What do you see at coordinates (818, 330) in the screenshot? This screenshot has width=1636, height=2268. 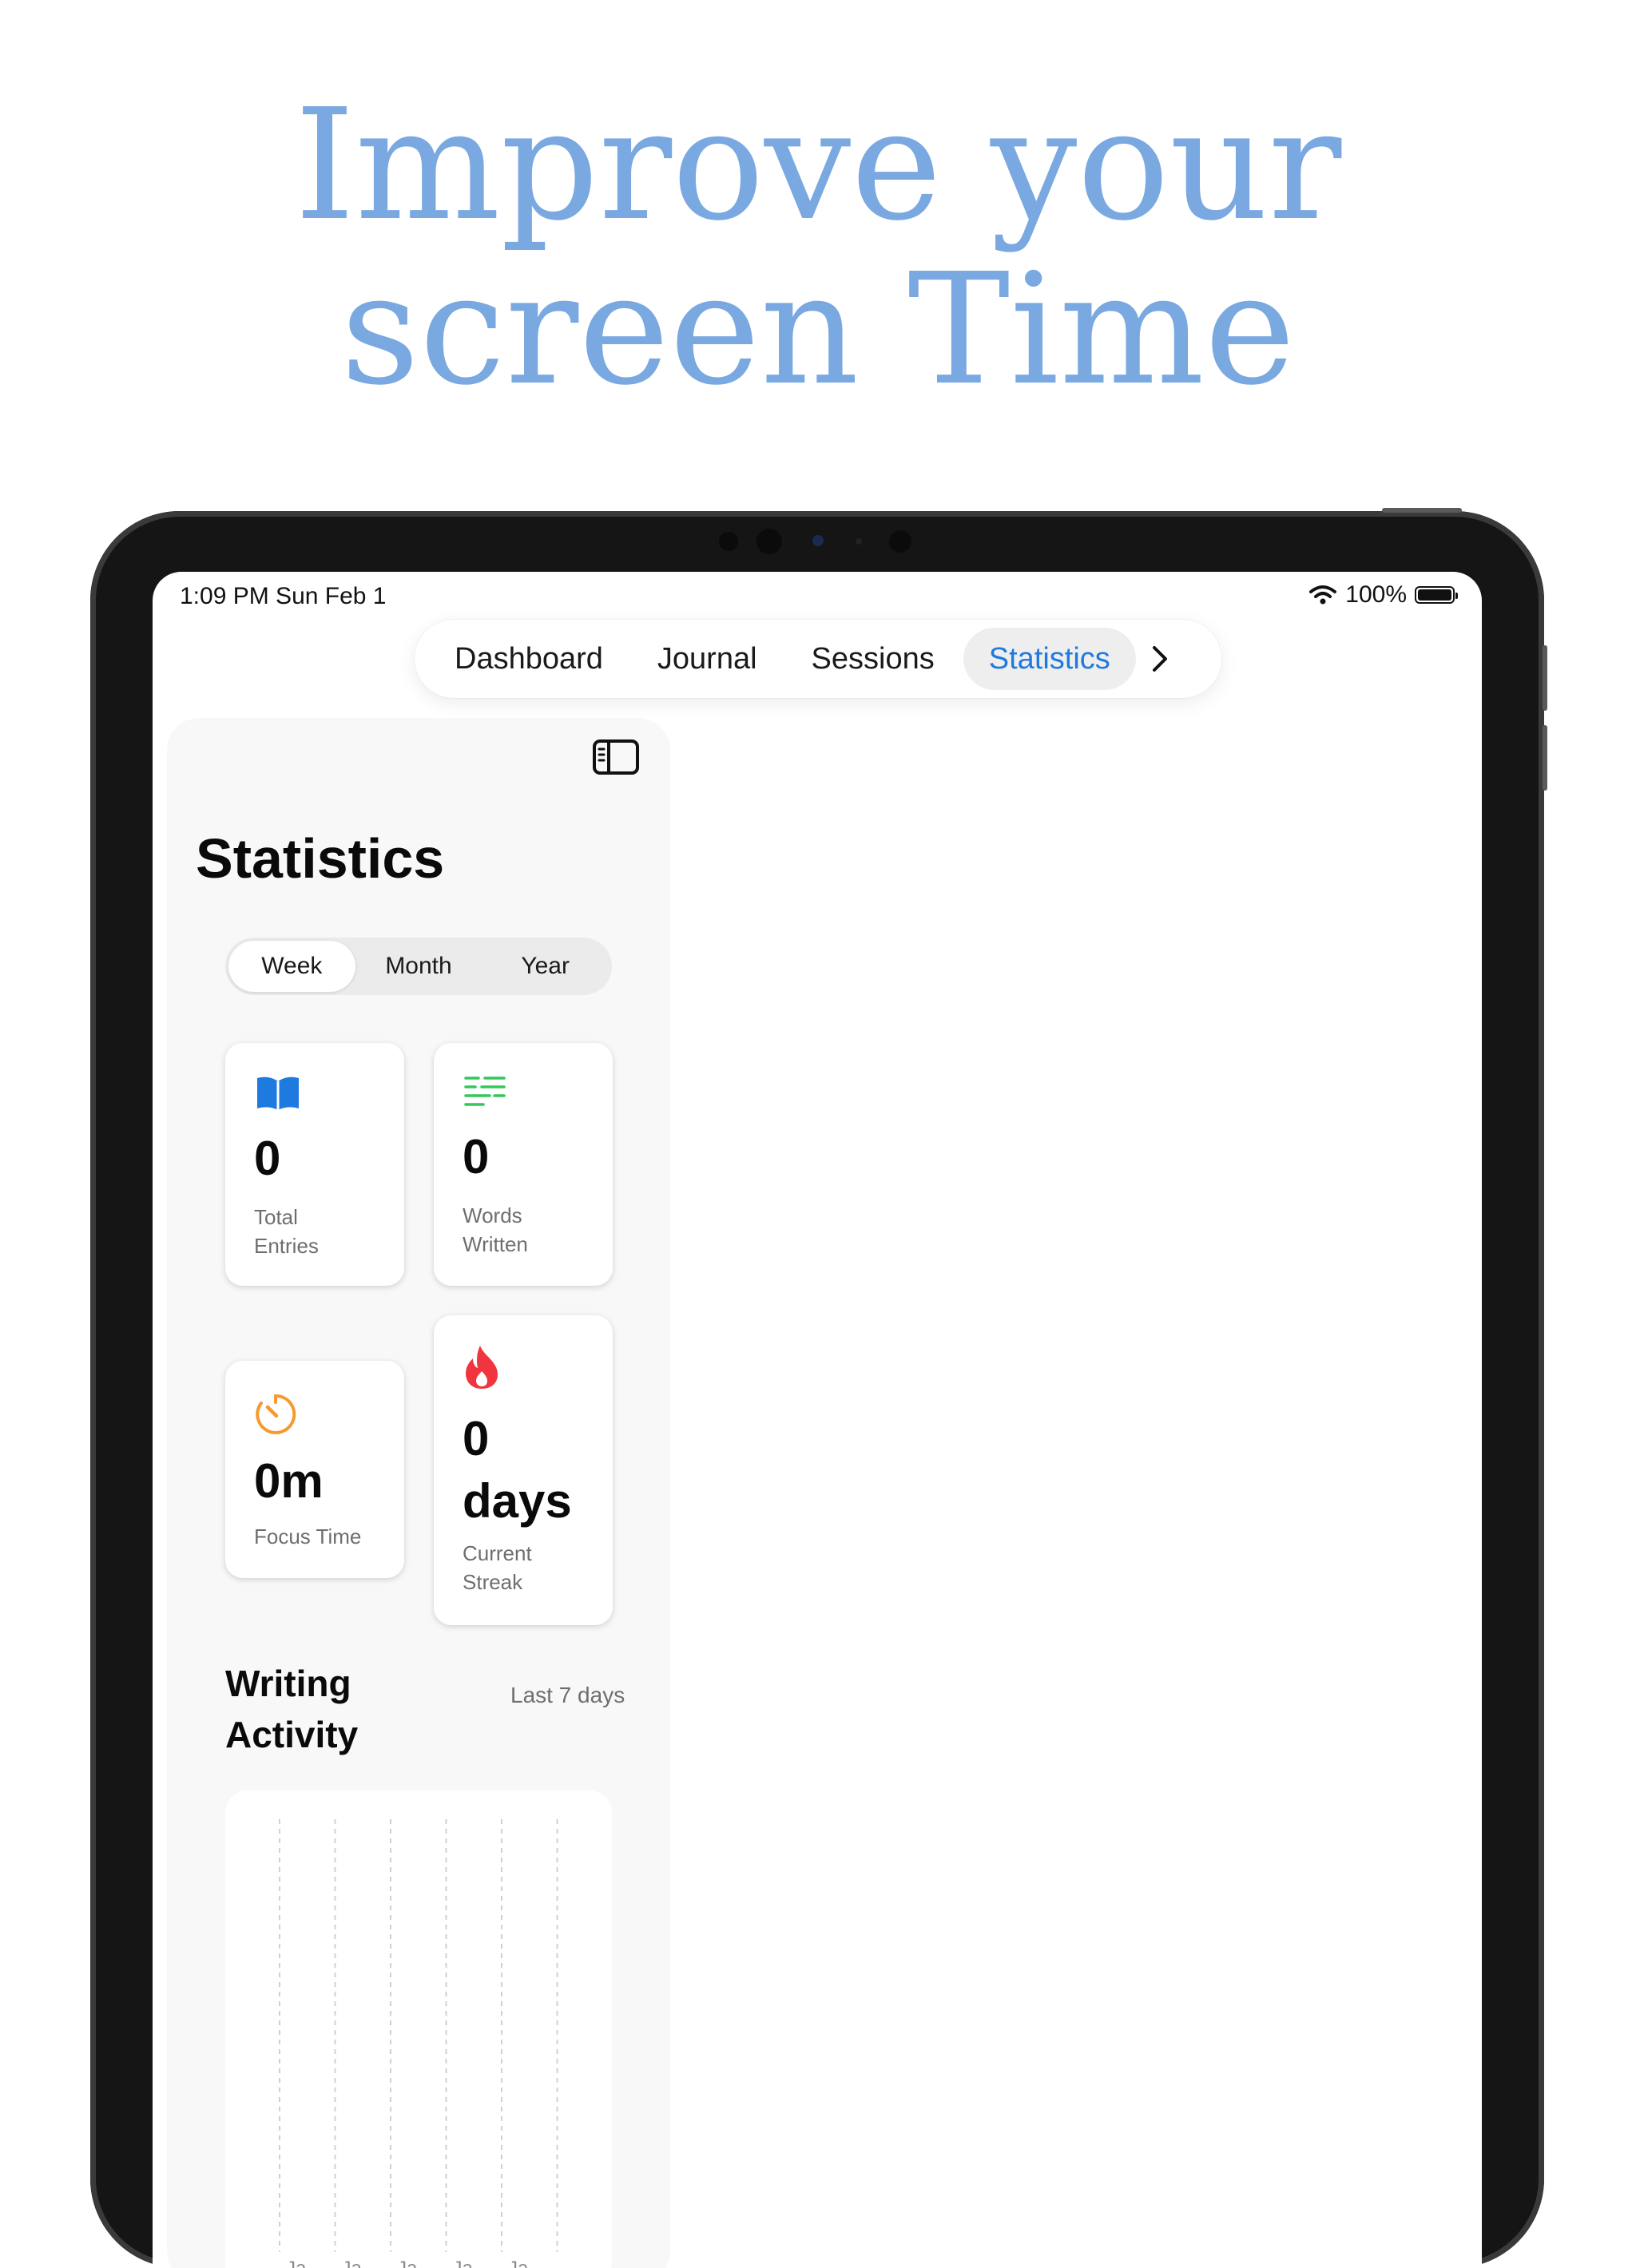 I see `headline-line-2: screen Time` at bounding box center [818, 330].